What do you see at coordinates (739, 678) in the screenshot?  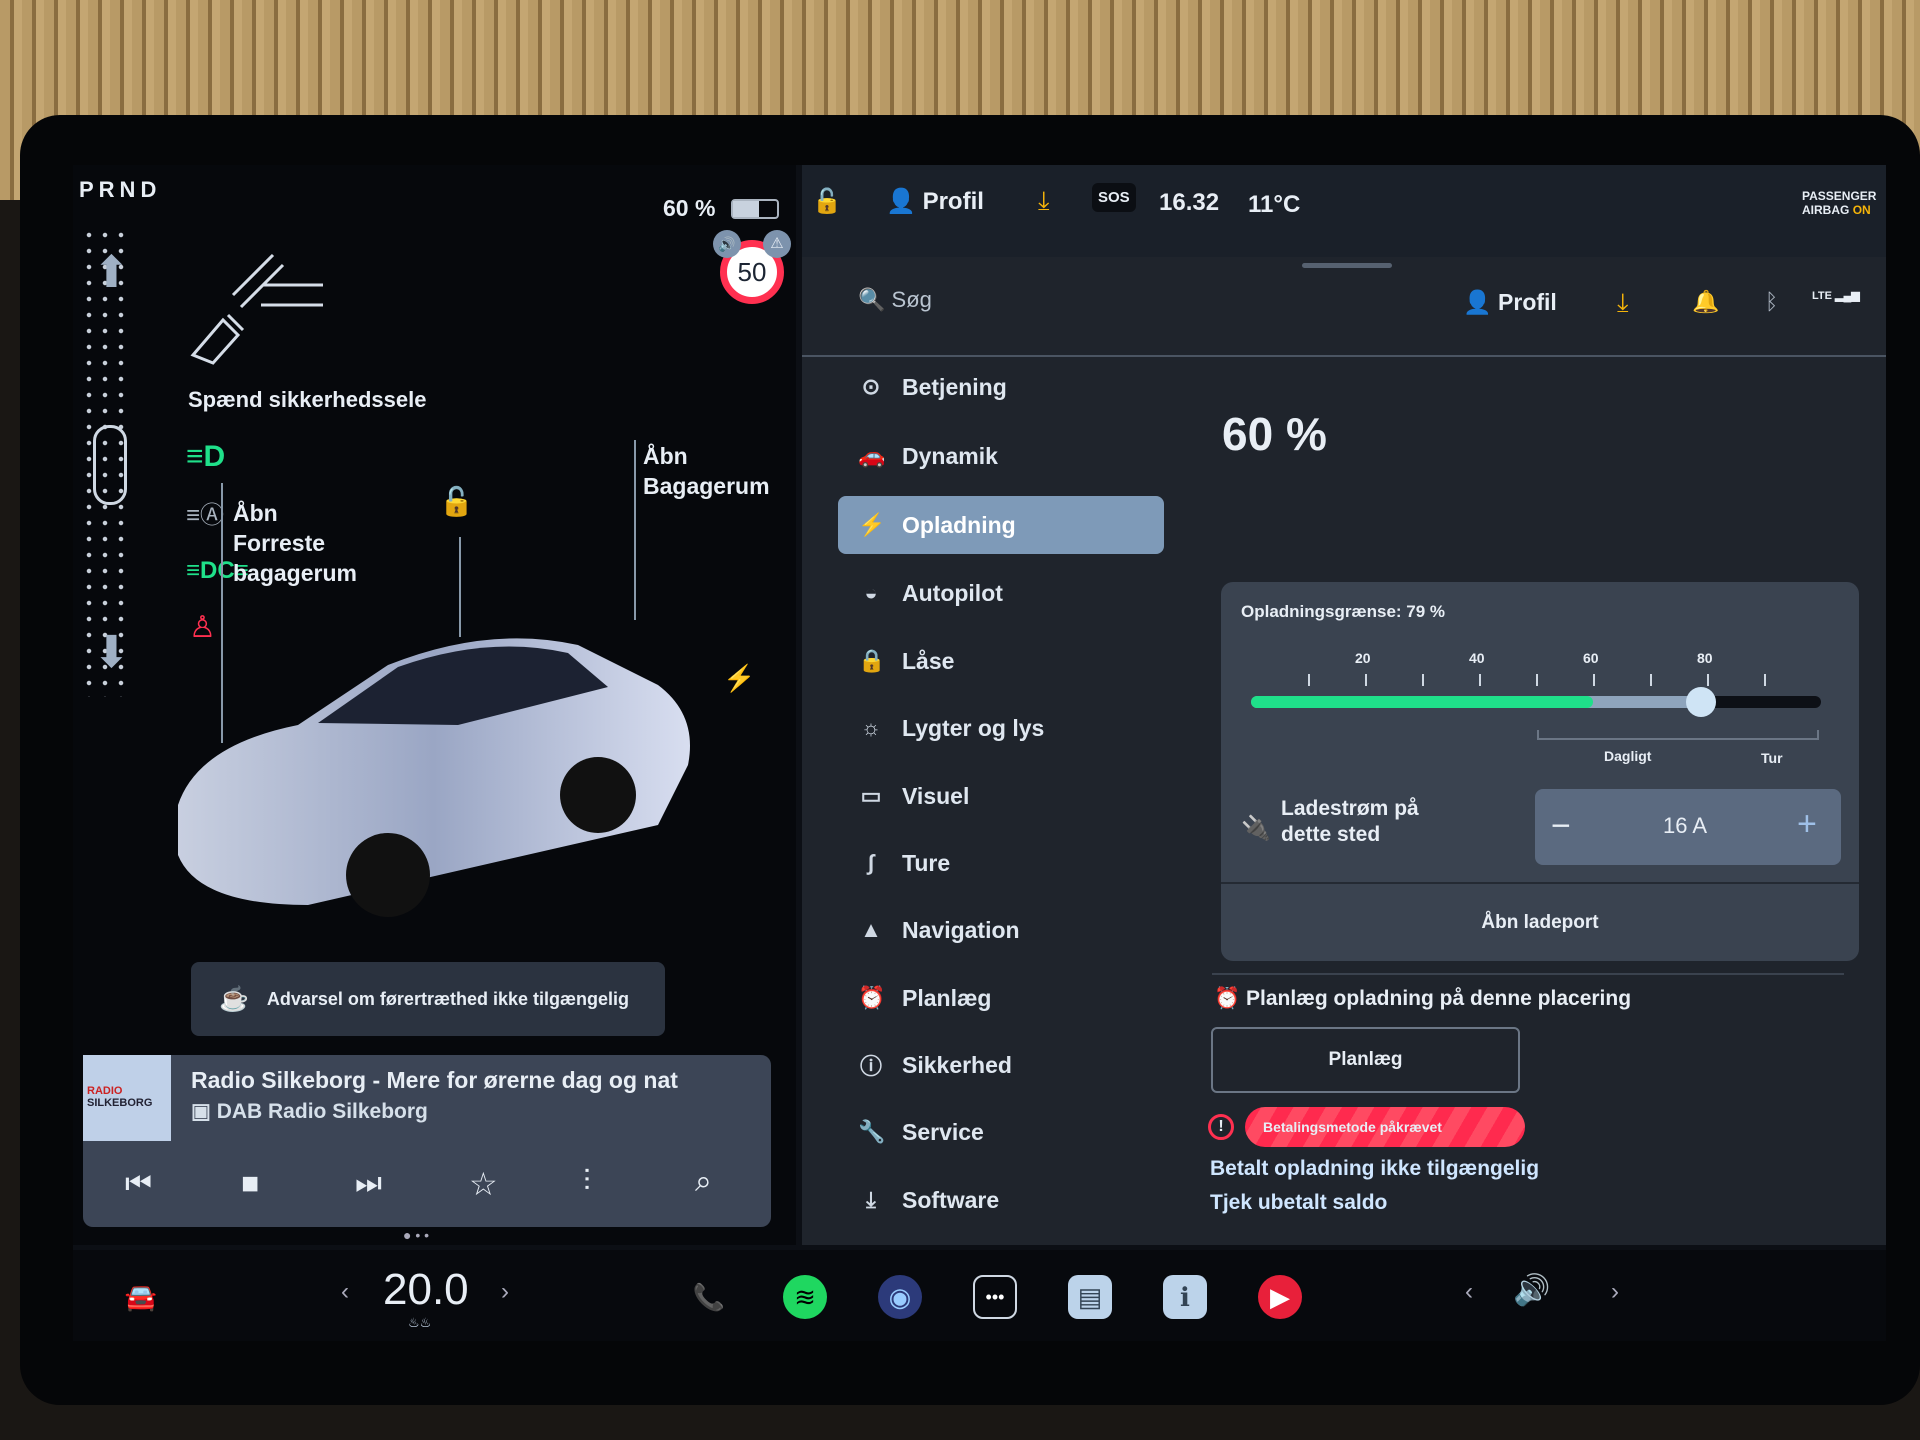 I see `charge-port-bolt-icon: ⚡` at bounding box center [739, 678].